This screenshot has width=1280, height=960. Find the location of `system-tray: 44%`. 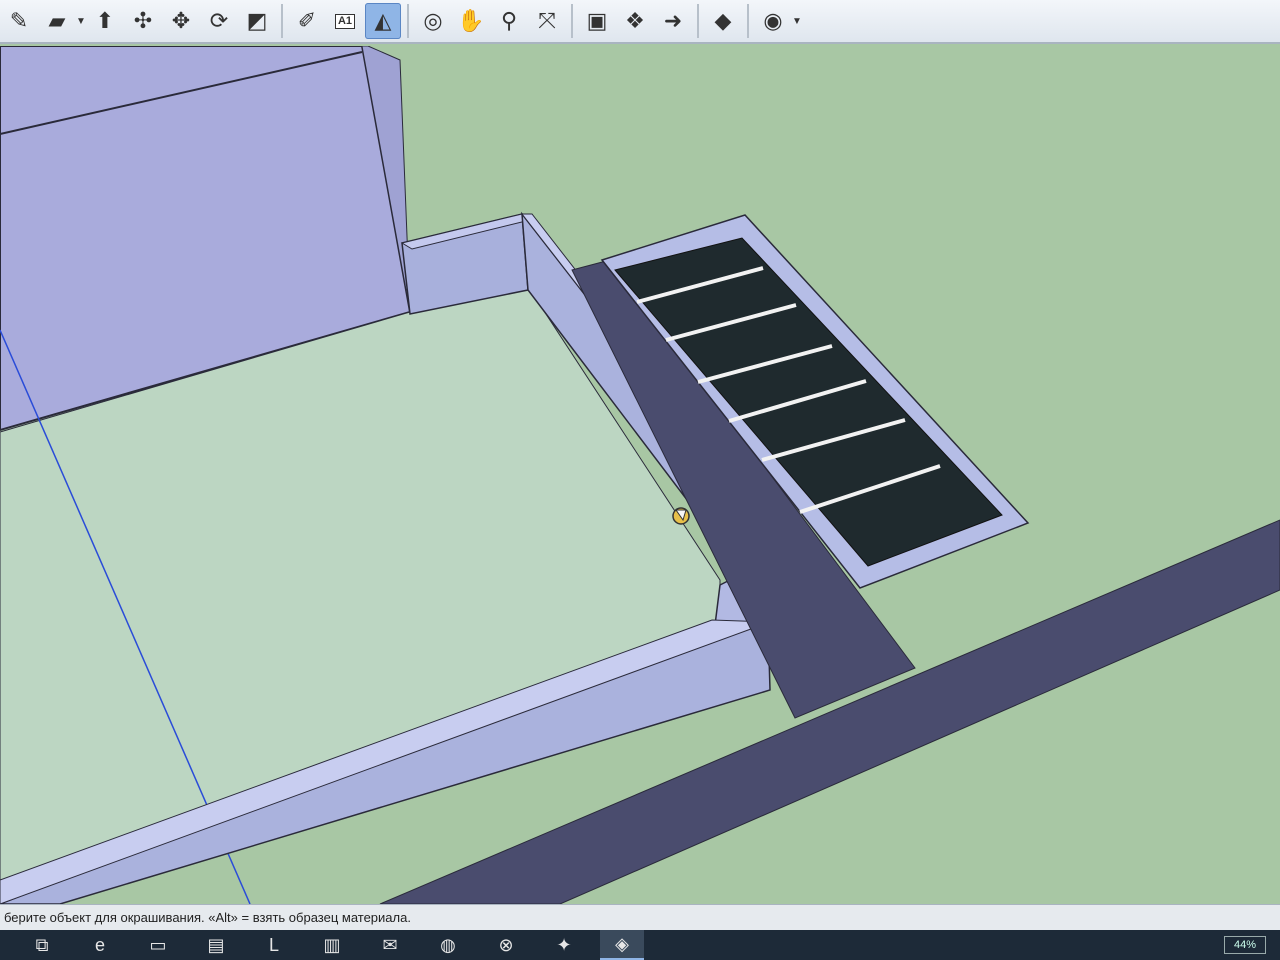

system-tray: 44% is located at coordinates (1245, 945).